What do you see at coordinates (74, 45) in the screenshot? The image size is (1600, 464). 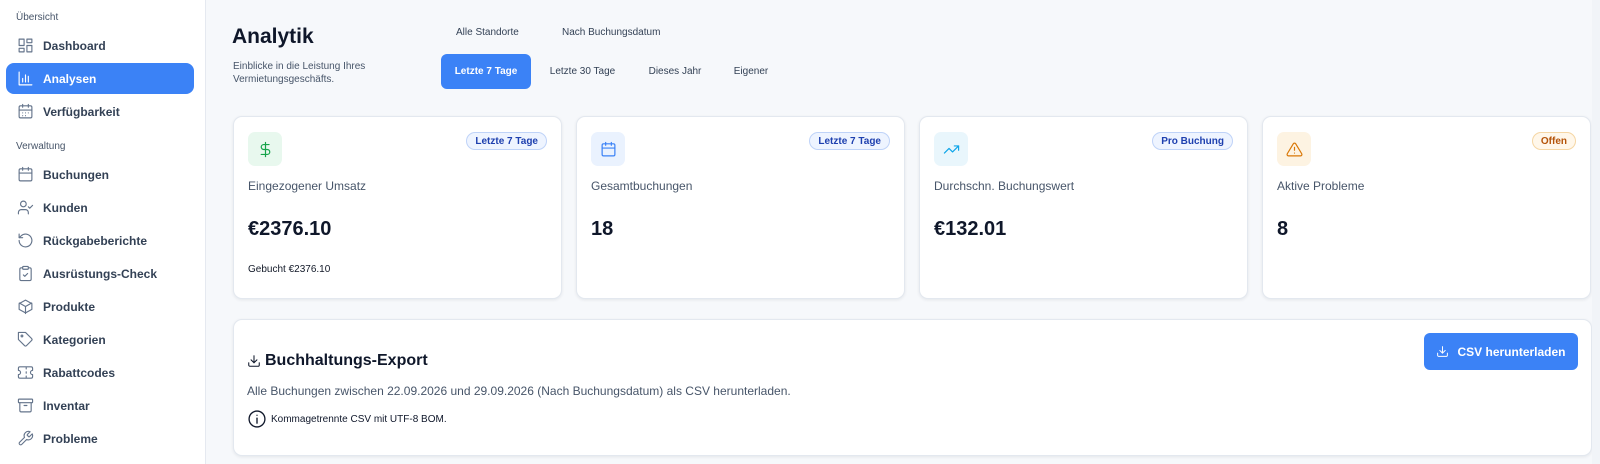 I see `sidebar-item-label: Dashboard` at bounding box center [74, 45].